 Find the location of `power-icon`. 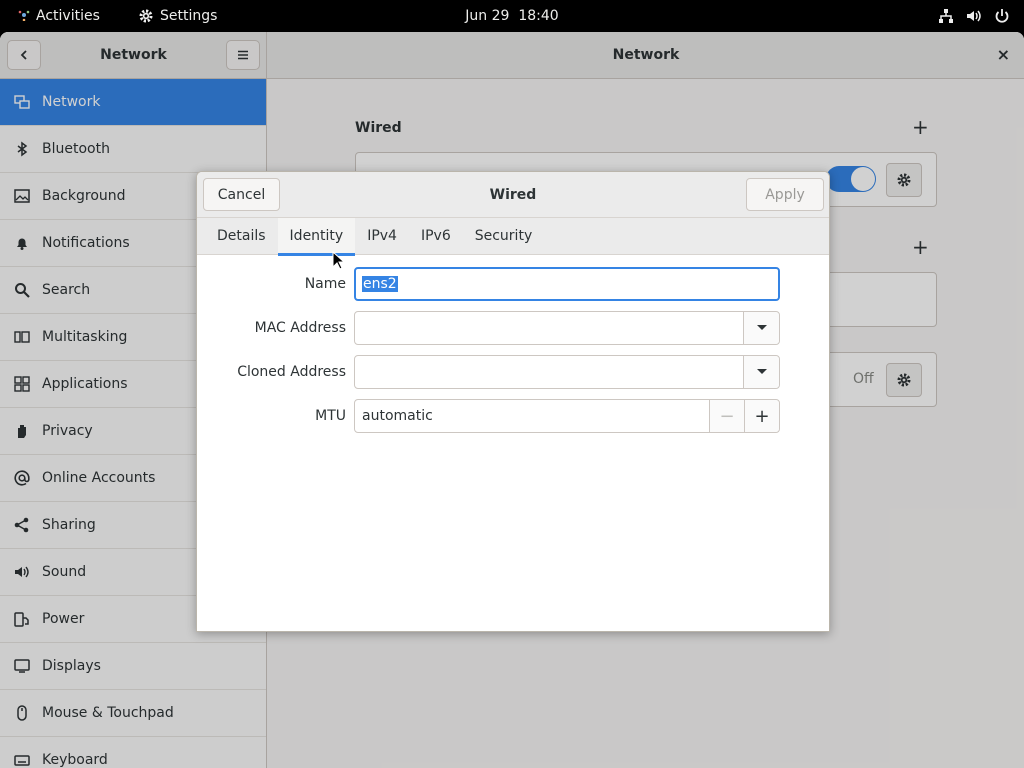

power-icon is located at coordinates (1002, 16).